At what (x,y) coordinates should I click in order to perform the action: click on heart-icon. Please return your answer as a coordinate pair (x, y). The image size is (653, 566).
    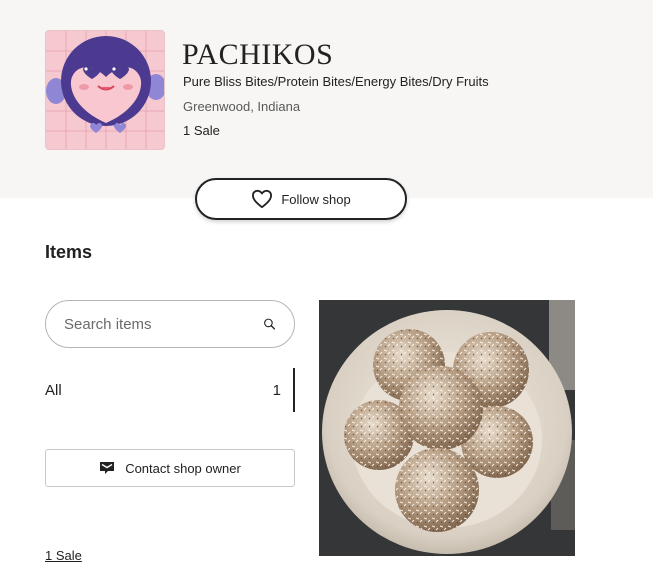
    Looking at the image, I should click on (262, 199).